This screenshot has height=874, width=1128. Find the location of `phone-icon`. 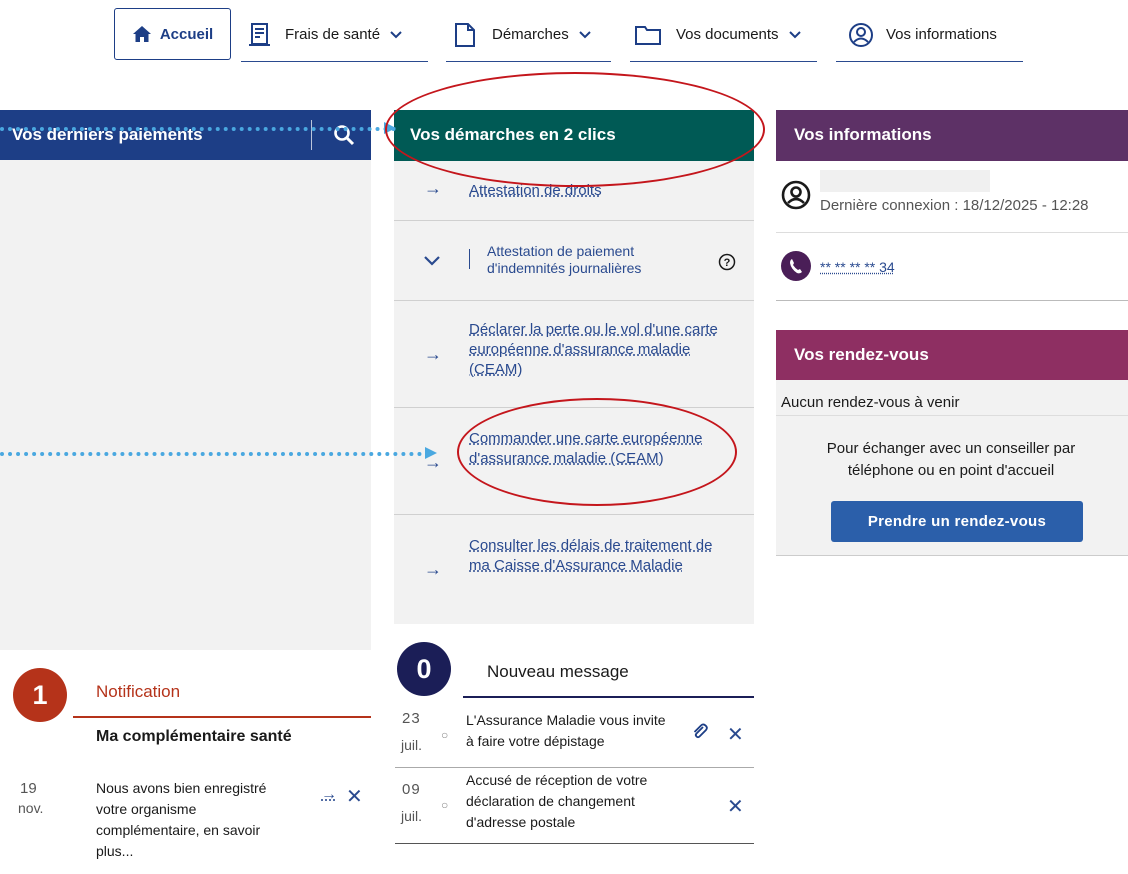

phone-icon is located at coordinates (796, 266).